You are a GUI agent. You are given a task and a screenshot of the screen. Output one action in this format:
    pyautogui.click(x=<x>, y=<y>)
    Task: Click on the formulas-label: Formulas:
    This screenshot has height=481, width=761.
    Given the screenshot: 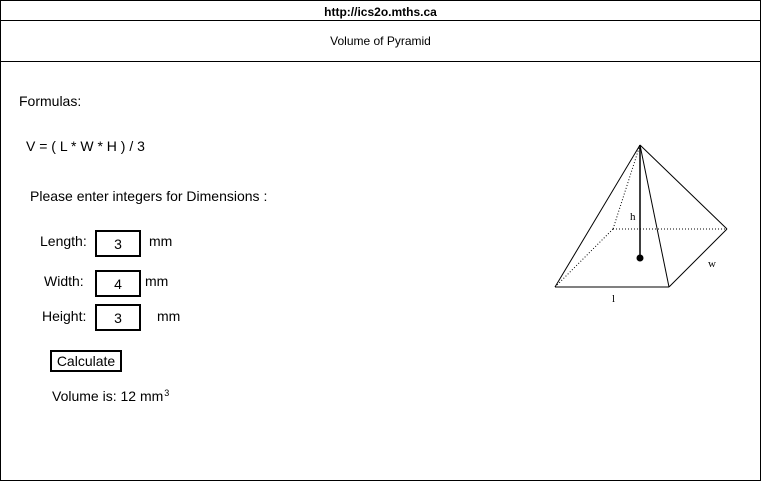 What is the action you would take?
    pyautogui.click(x=50, y=101)
    